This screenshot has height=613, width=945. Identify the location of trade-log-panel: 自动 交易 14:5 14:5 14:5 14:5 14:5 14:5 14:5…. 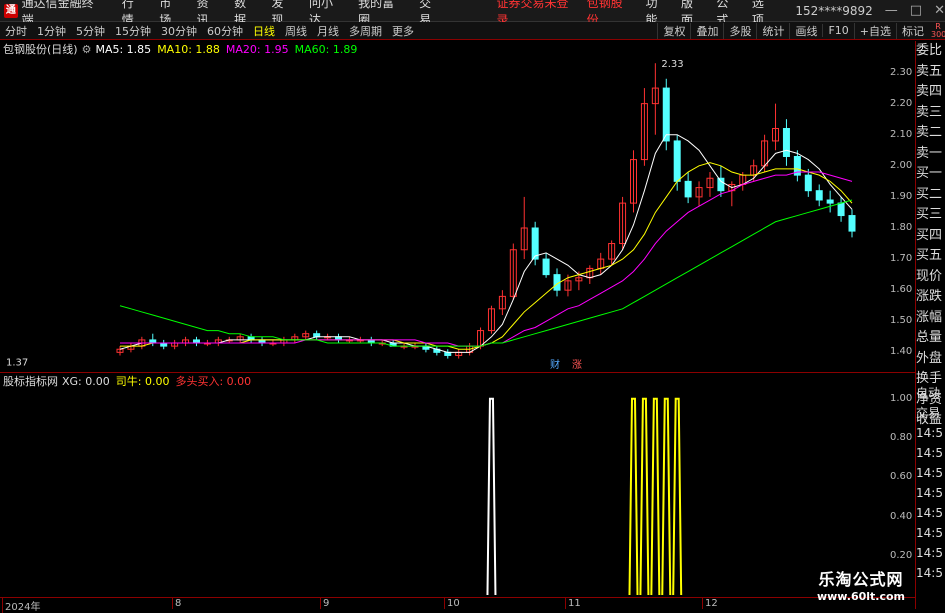
(930, 483).